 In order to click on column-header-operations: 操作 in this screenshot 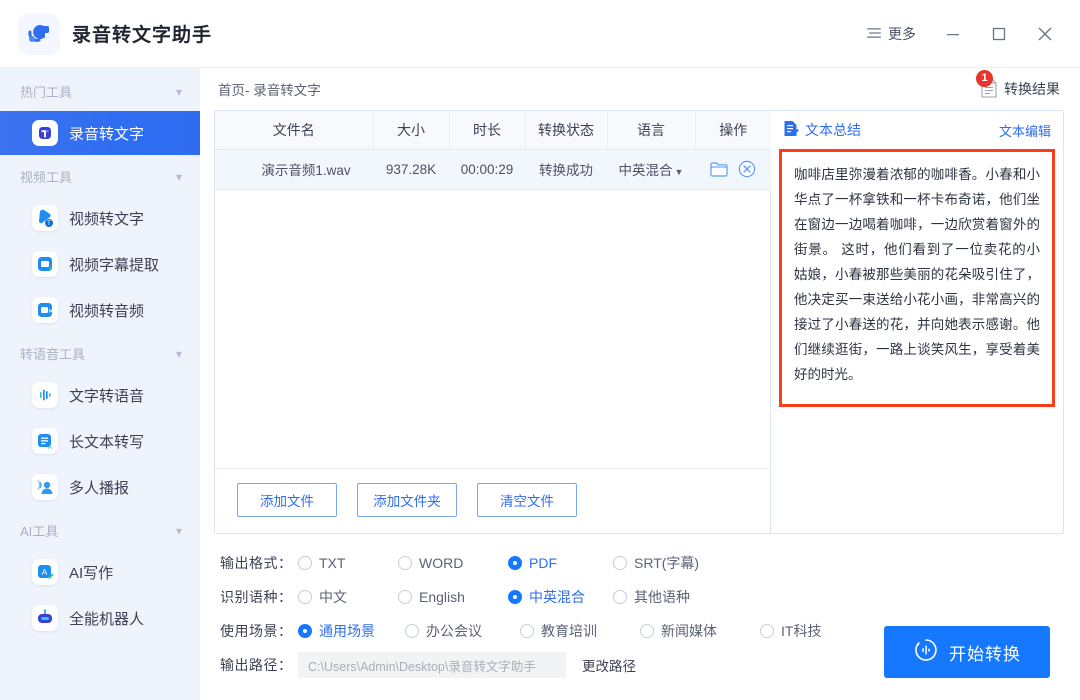, I will do `click(733, 130)`.